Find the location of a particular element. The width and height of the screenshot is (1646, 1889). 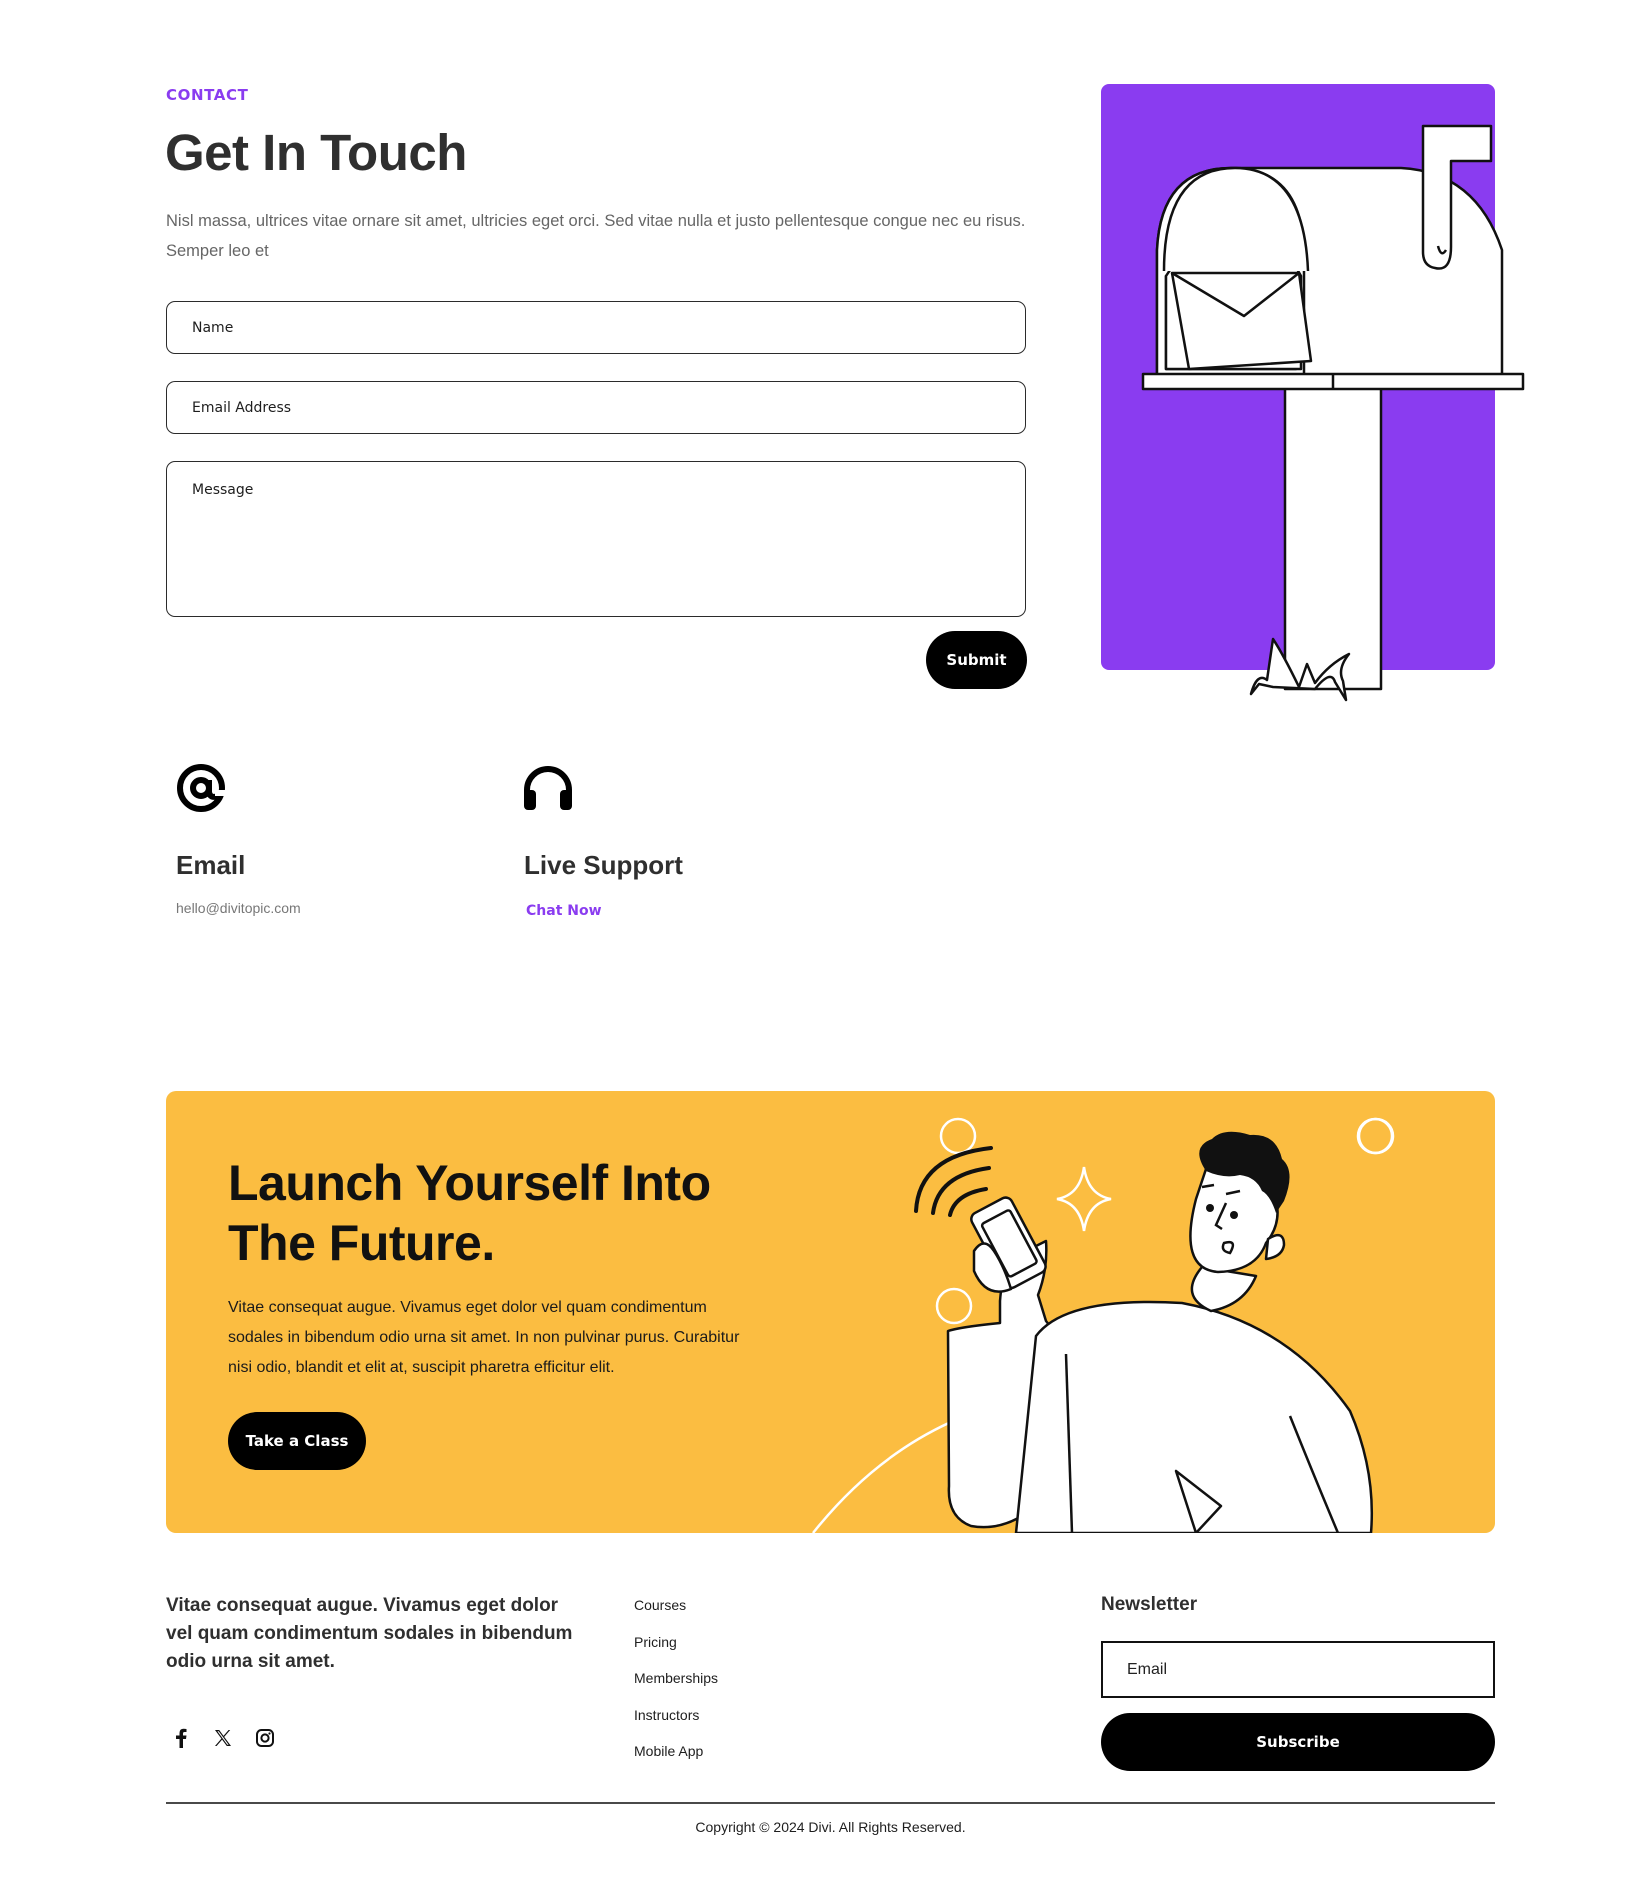

take-a-class-button: Take a Class is located at coordinates (297, 1441).